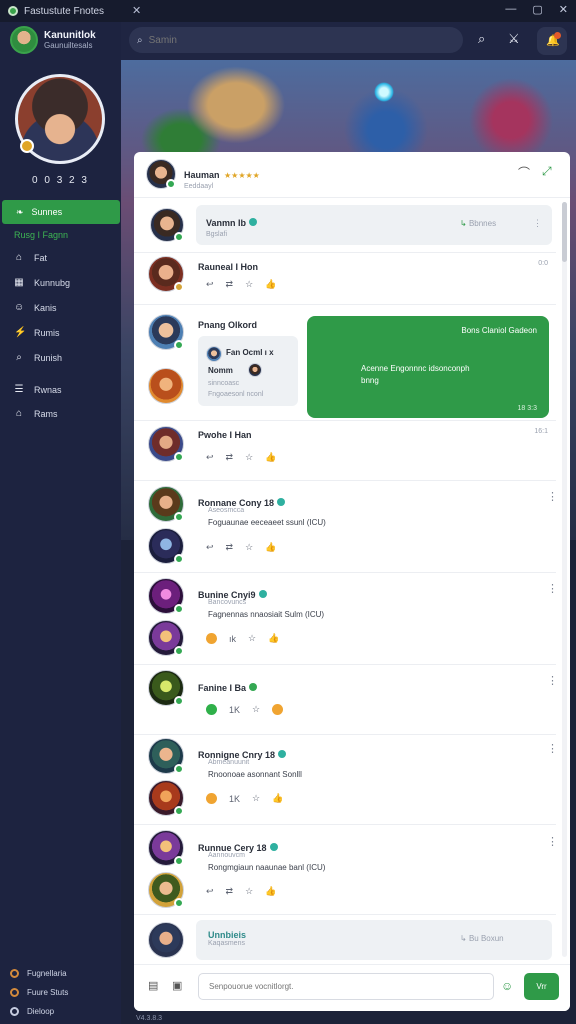  I want to click on close-button: ✕, so click(563, 9).